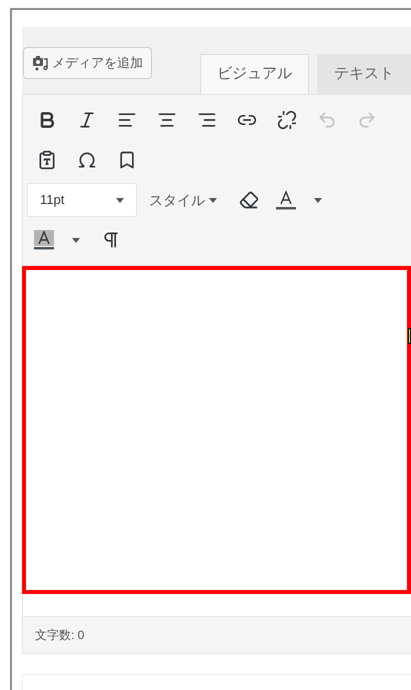 This screenshot has width=411, height=690. What do you see at coordinates (409, 336) in the screenshot?
I see `resize-marker-icon` at bounding box center [409, 336].